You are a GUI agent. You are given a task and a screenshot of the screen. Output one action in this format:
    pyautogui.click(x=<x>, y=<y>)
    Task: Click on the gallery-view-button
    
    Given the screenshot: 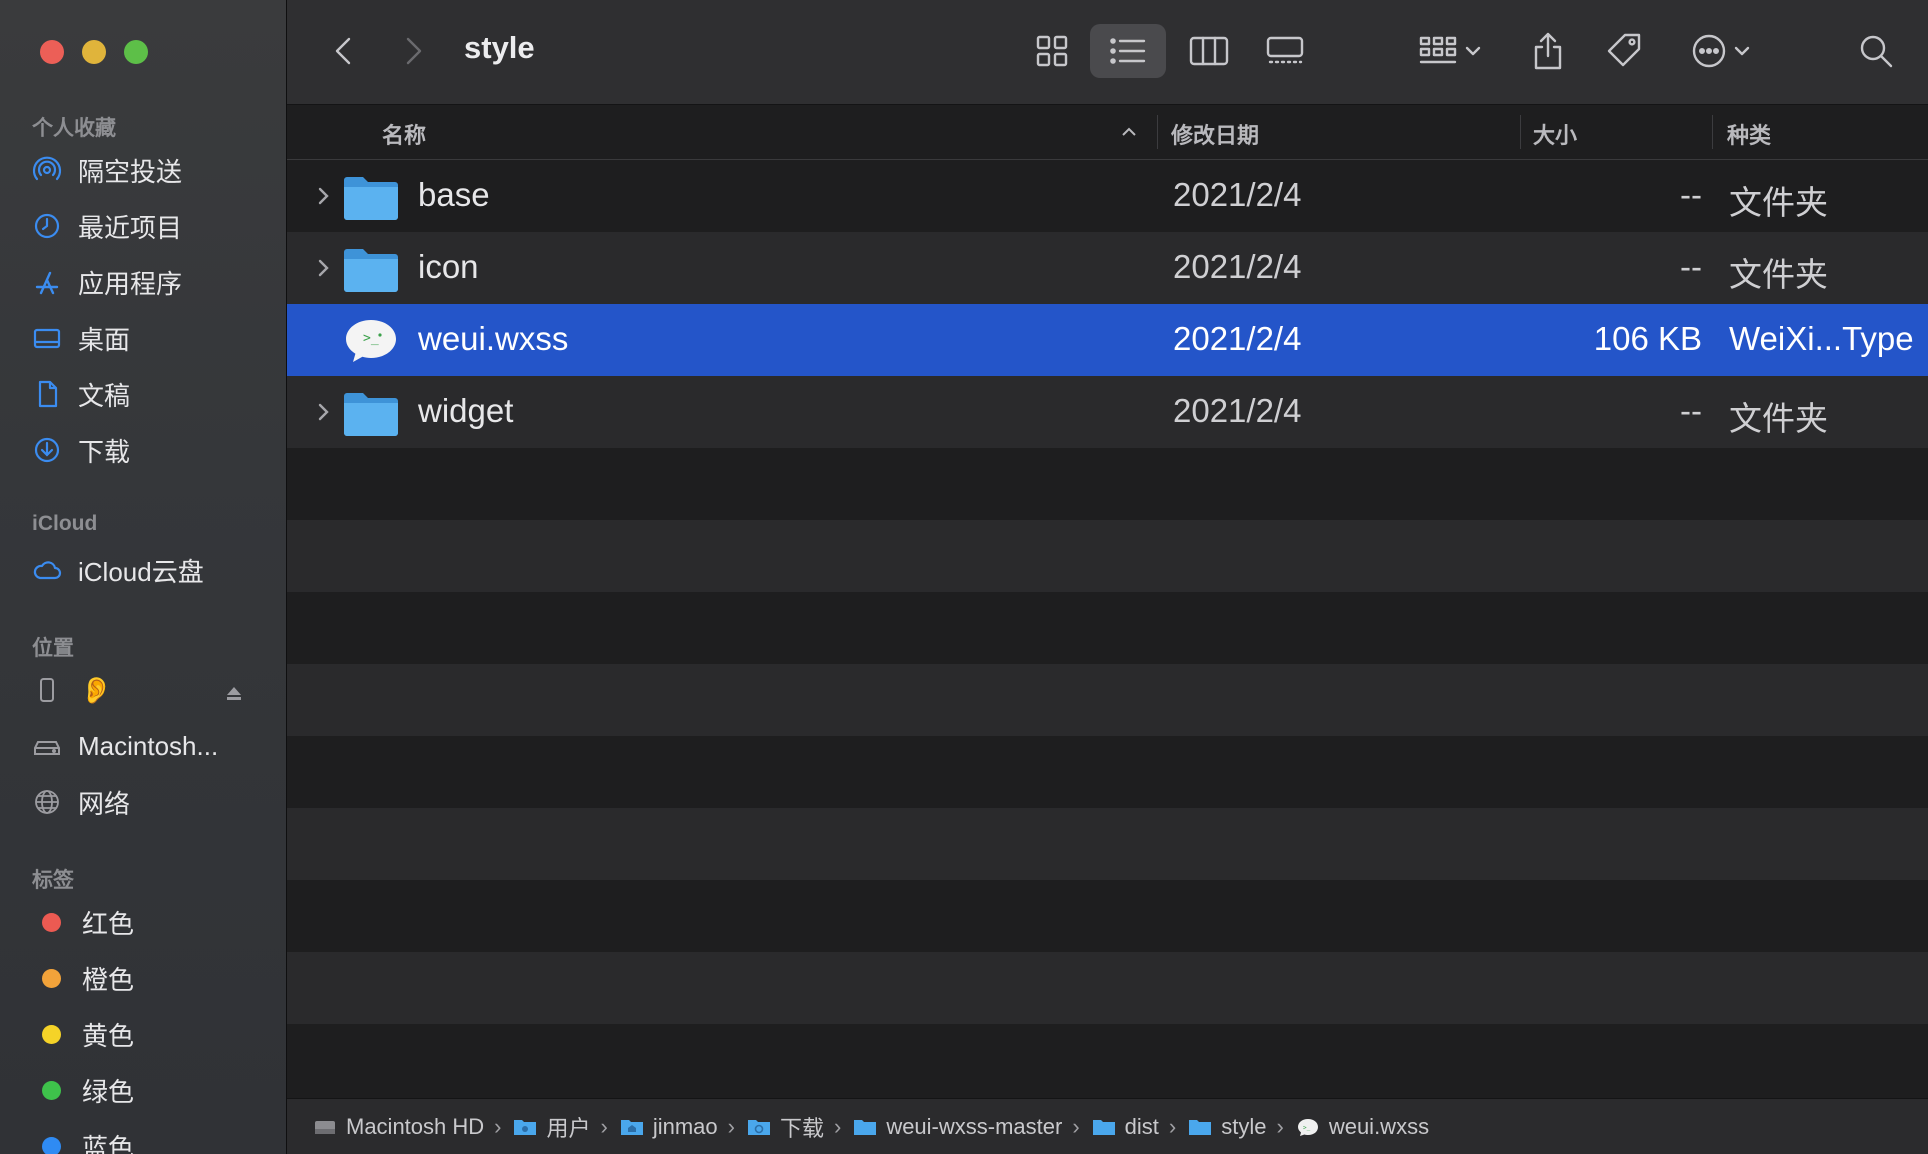 What is the action you would take?
    pyautogui.click(x=1285, y=51)
    